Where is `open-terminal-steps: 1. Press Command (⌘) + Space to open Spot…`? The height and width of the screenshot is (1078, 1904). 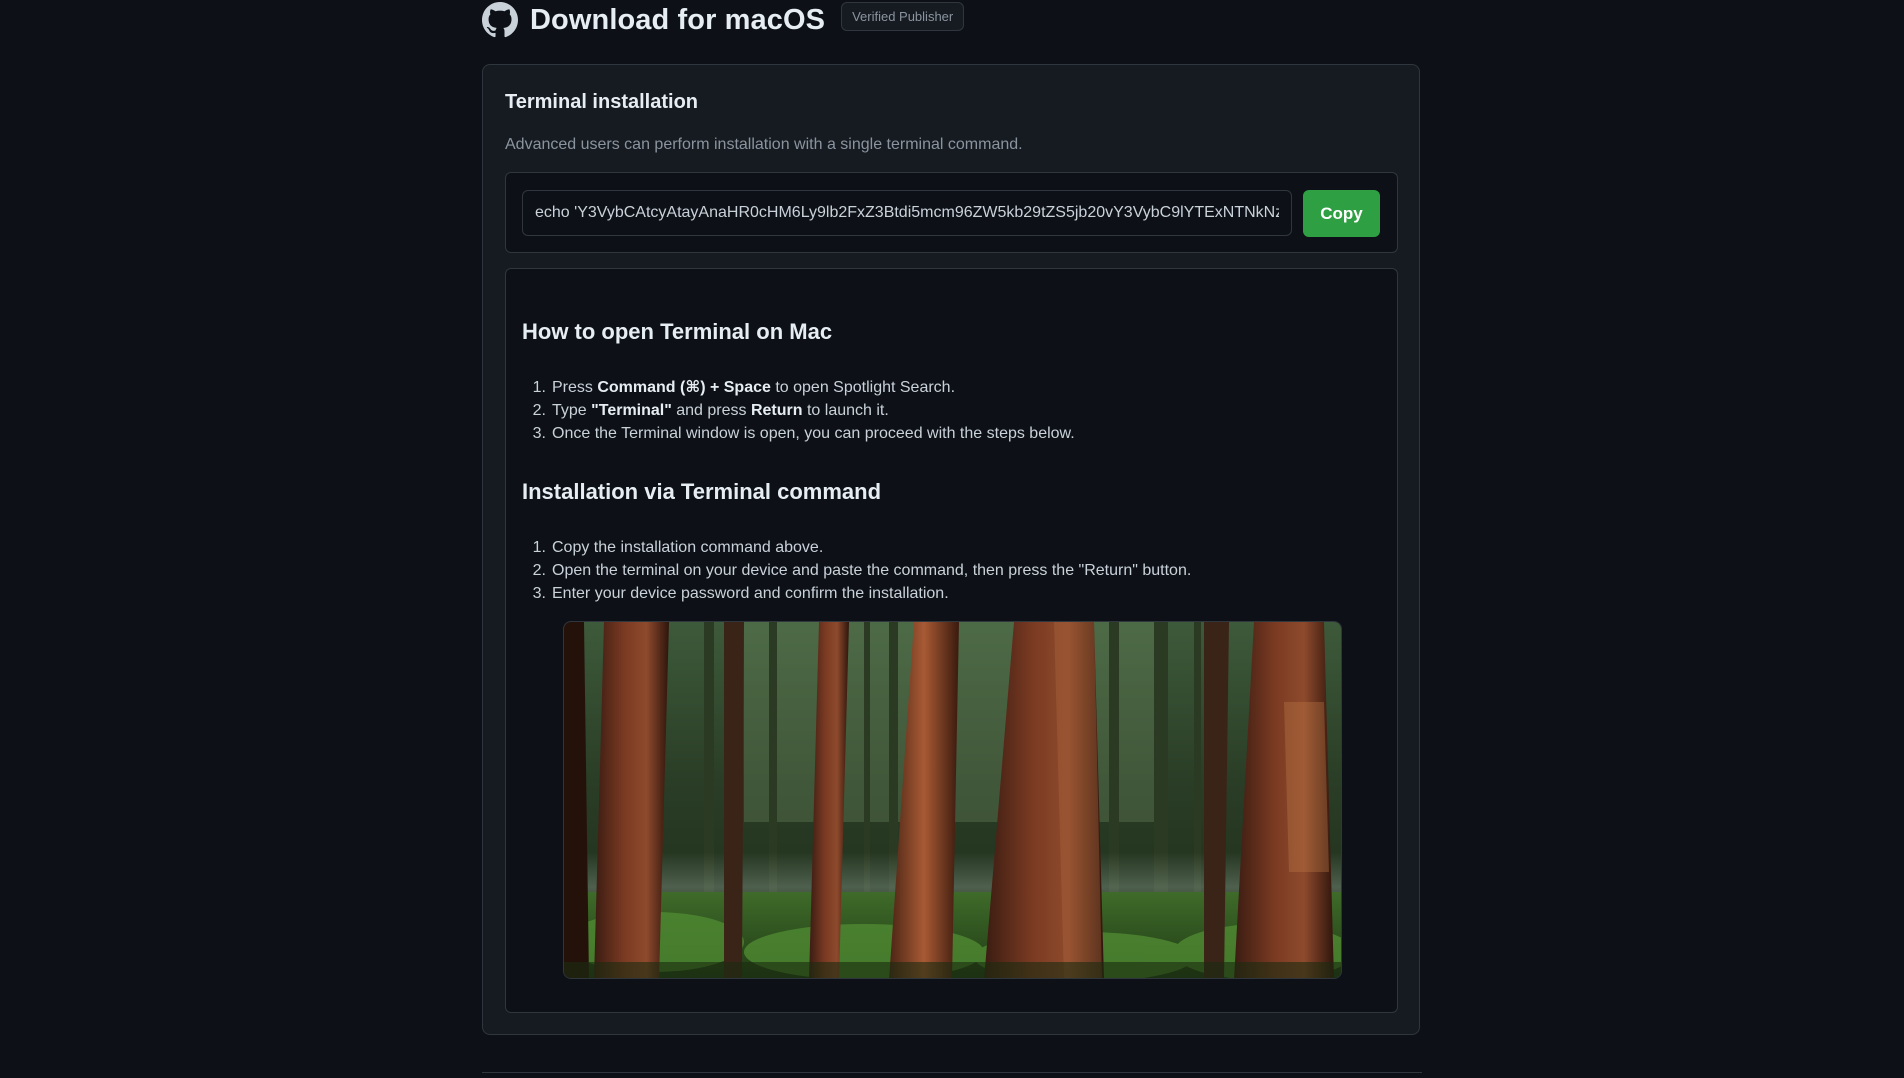 open-terminal-steps: 1. Press Command (⌘) + Space to open Spot… is located at coordinates (801, 410).